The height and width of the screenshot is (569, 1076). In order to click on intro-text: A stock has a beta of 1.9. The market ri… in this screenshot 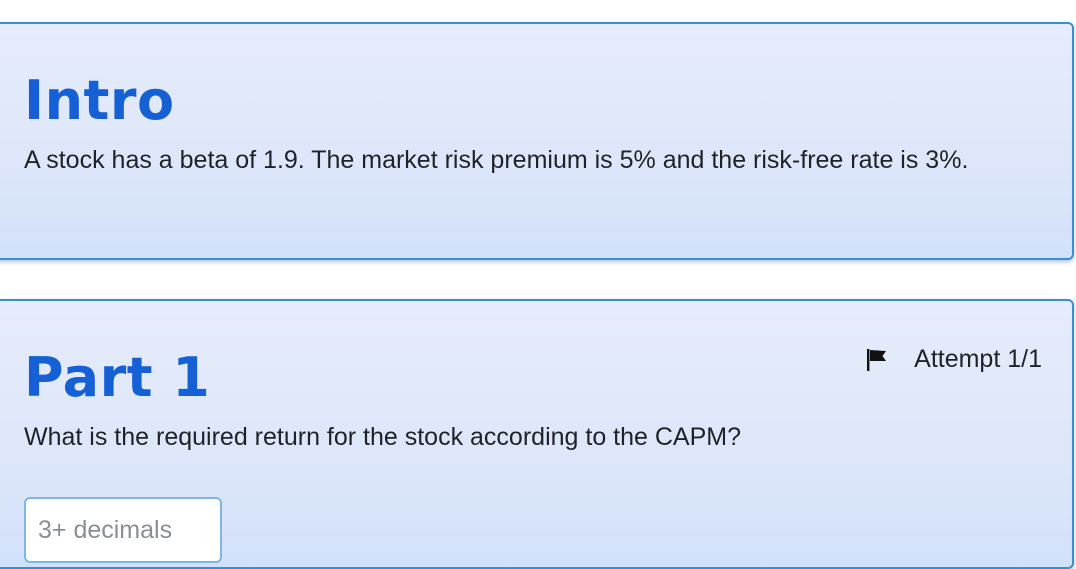, I will do `click(496, 160)`.